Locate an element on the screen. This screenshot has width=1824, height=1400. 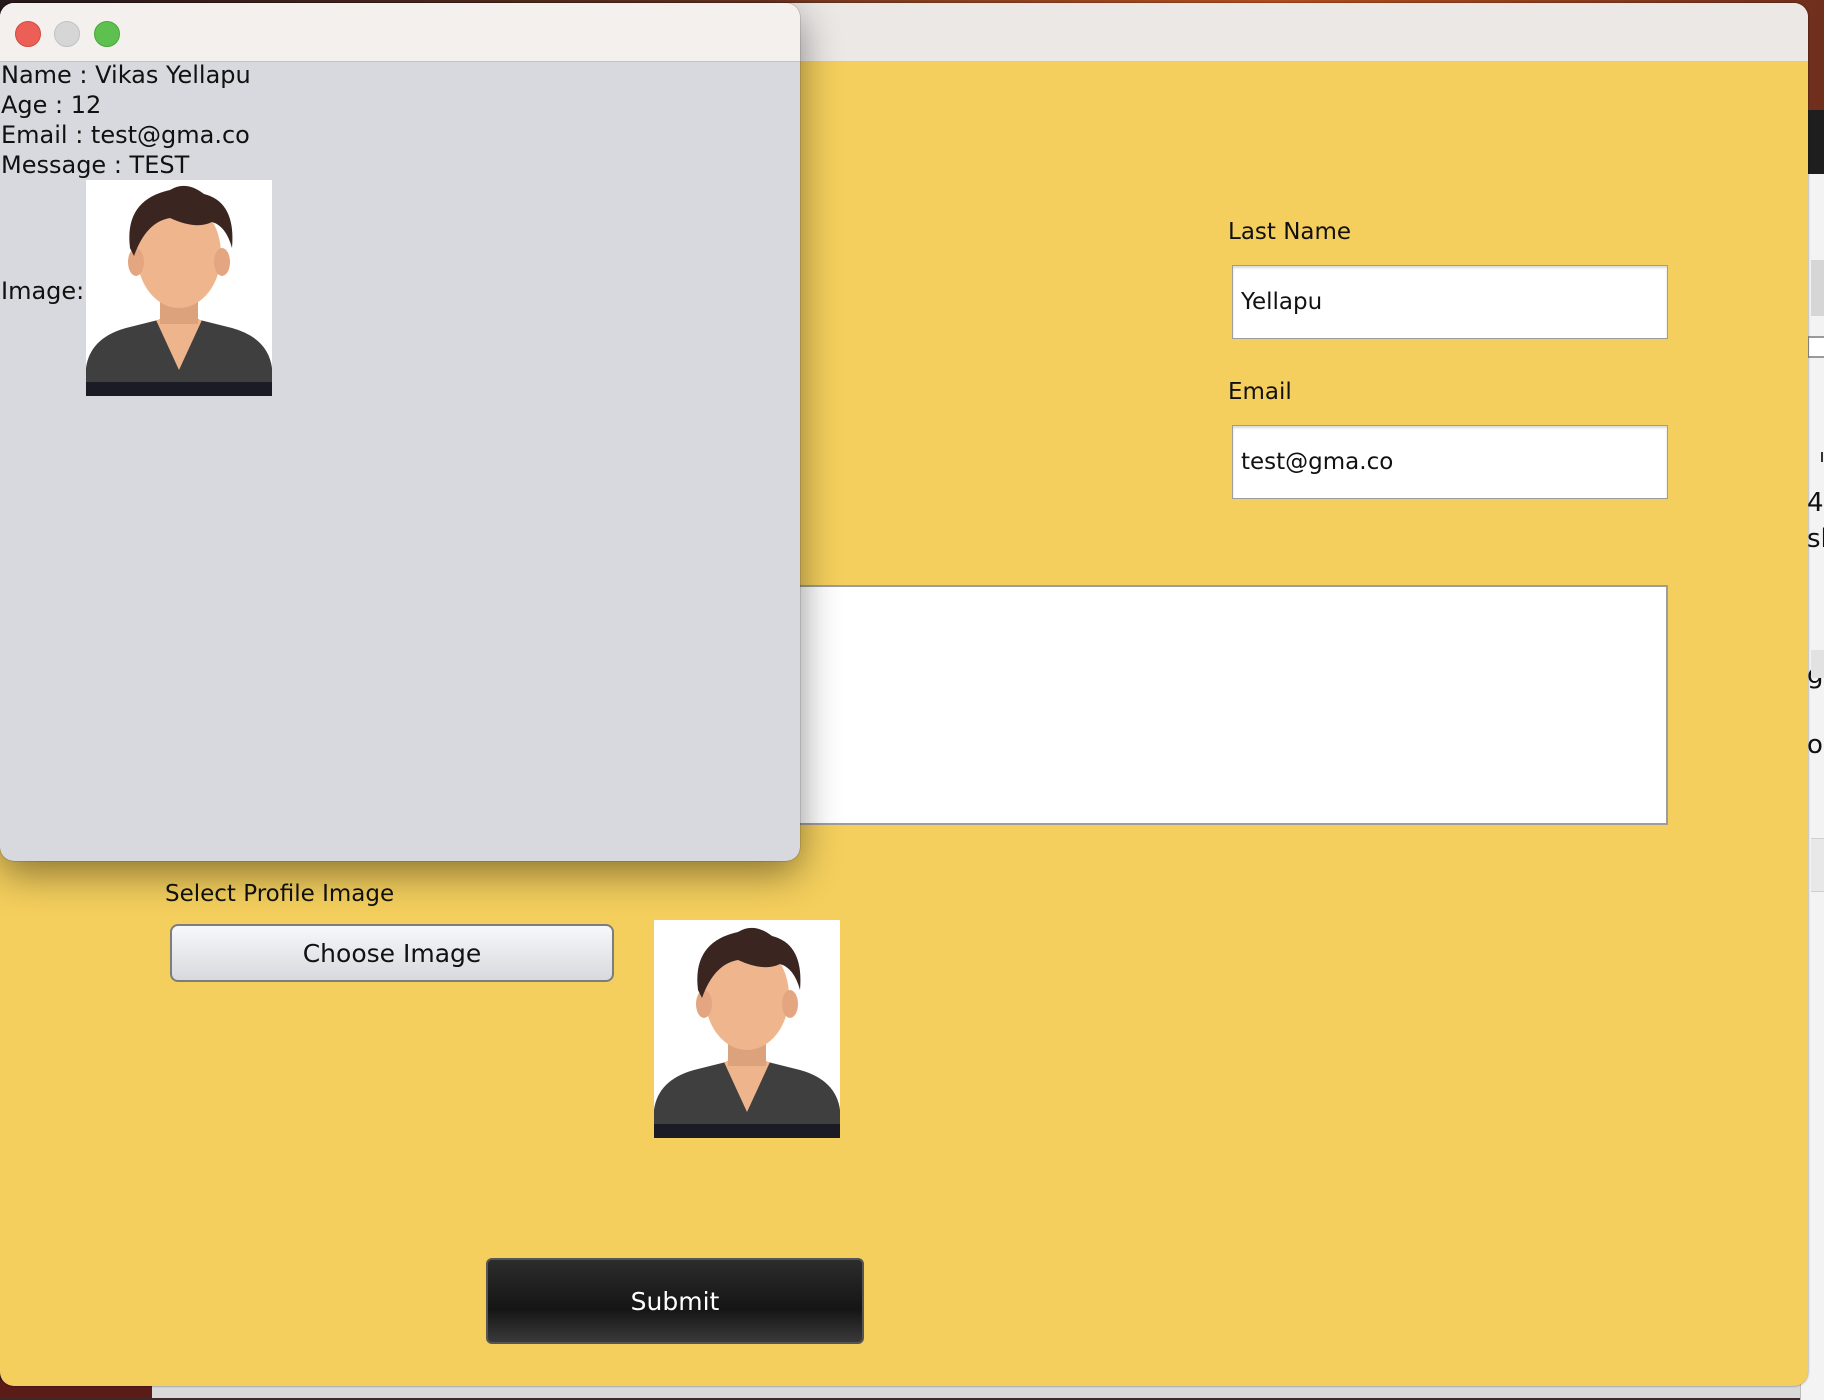
background-text-fragment: sl is located at coordinates (1815, 539).